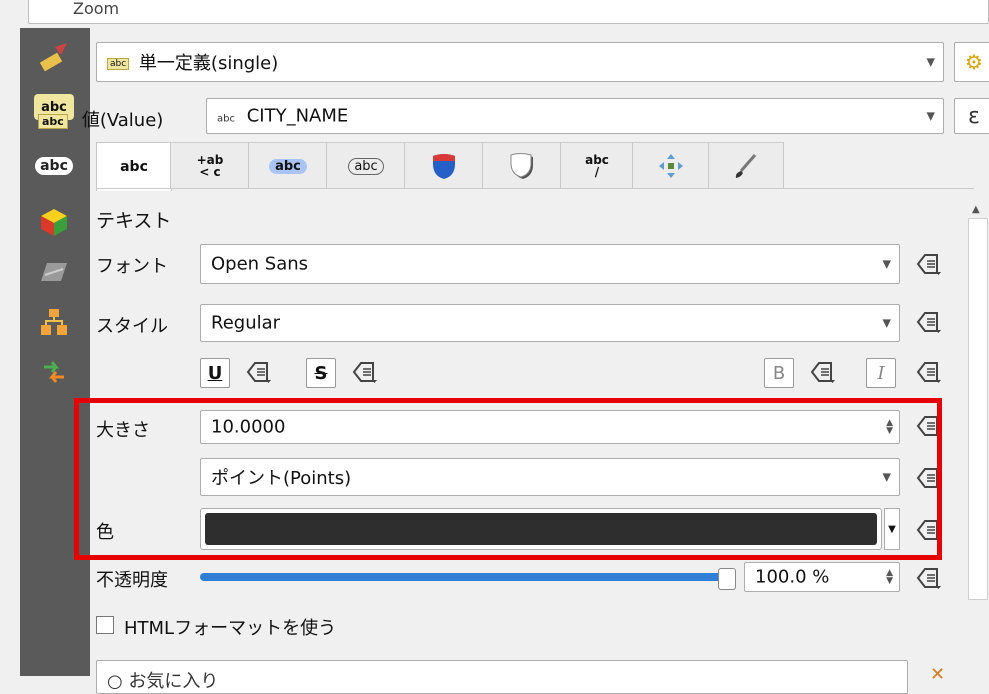 This screenshot has width=989, height=694. What do you see at coordinates (597, 160) in the screenshot?
I see `callout-glyph: abc` at bounding box center [597, 160].